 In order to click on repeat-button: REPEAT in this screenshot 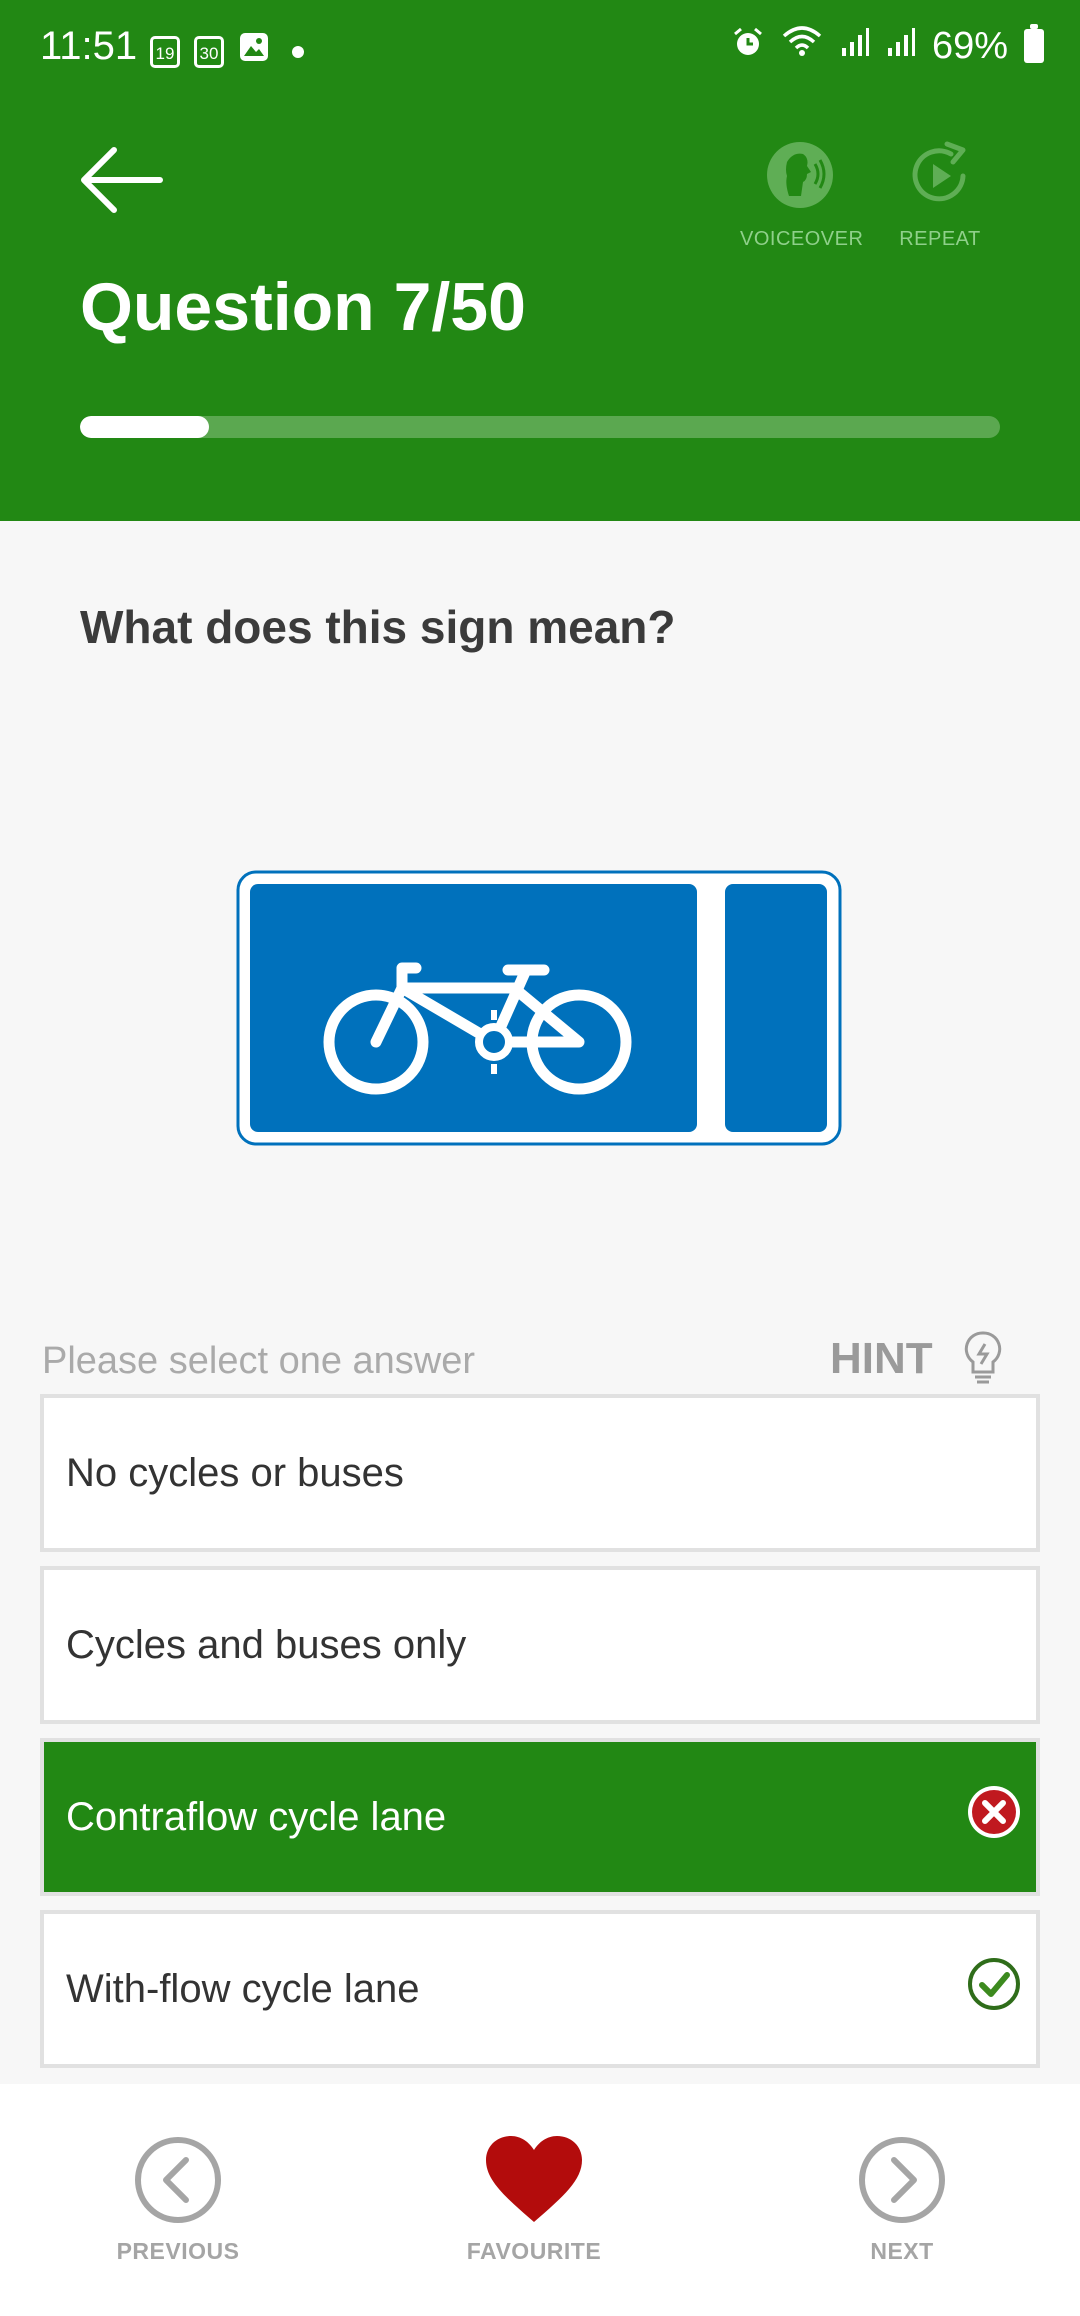, I will do `click(940, 195)`.